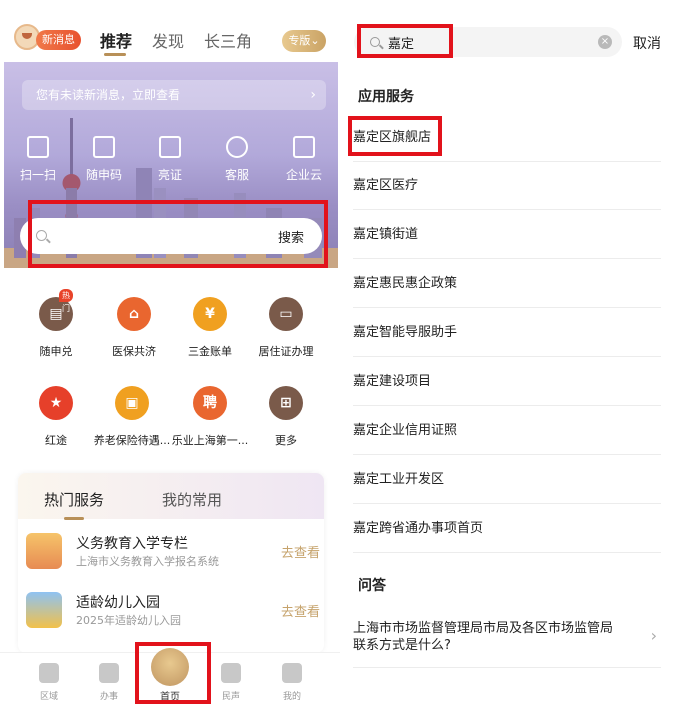  Describe the element at coordinates (507, 640) in the screenshot. I see `qa-item: 上海市市场监督管理局市局及各区市场监管局联系方式是什么? ›` at that location.